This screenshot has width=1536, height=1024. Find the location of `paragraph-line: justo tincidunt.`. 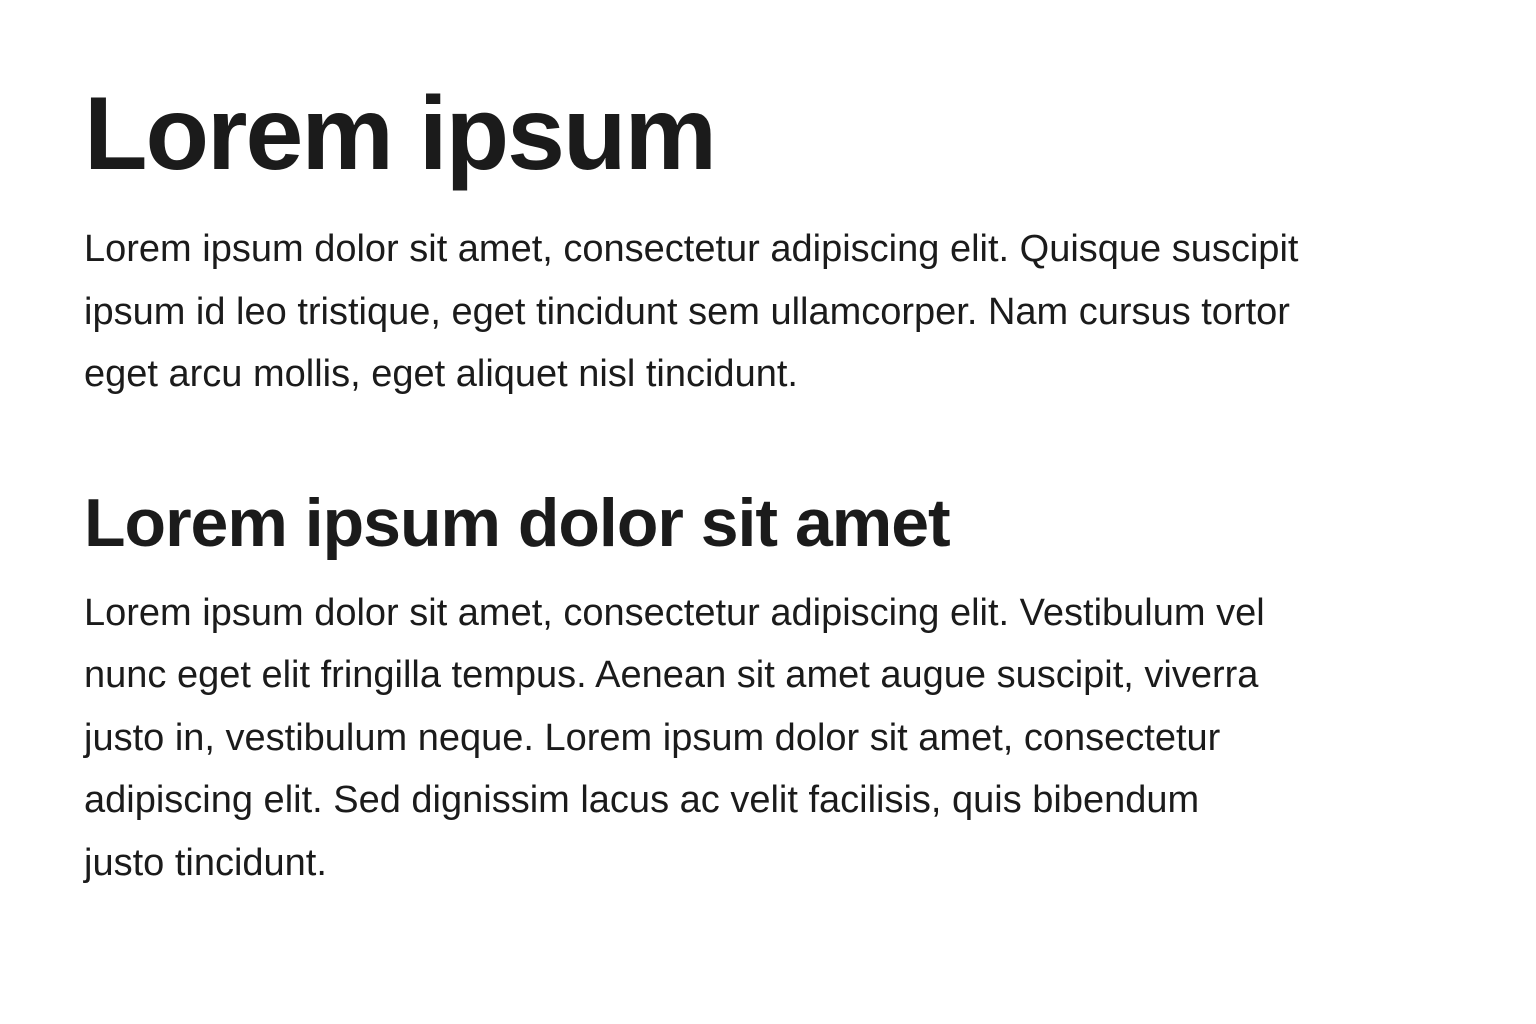

paragraph-line: justo tincidunt. is located at coordinates (205, 862).